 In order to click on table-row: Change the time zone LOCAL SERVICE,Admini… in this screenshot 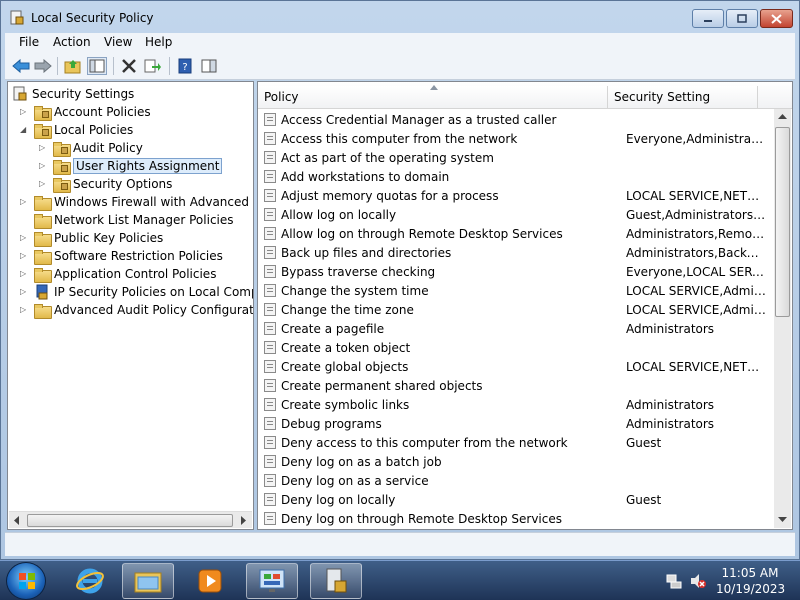, I will do `click(519, 309)`.